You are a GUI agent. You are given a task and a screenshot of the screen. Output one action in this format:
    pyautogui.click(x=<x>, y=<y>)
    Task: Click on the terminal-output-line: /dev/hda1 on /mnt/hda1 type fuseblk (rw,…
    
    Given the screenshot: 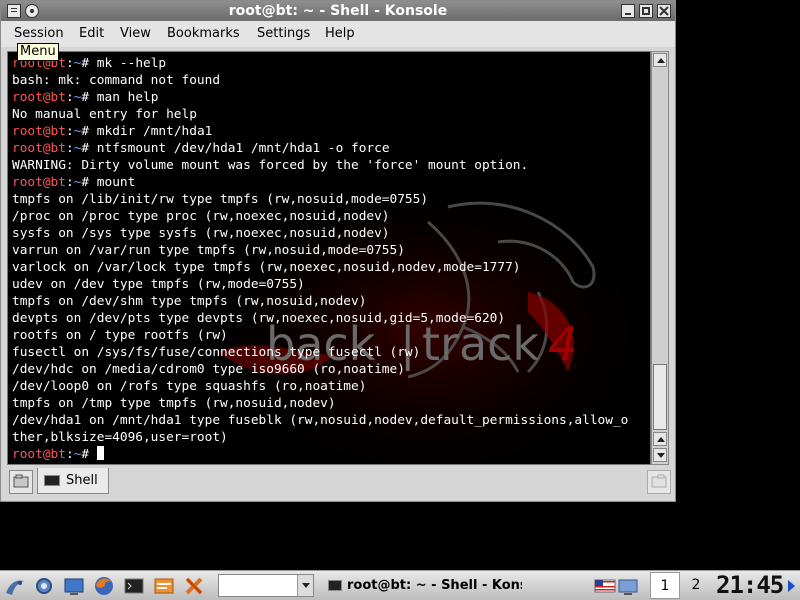 What is the action you would take?
    pyautogui.click(x=320, y=420)
    